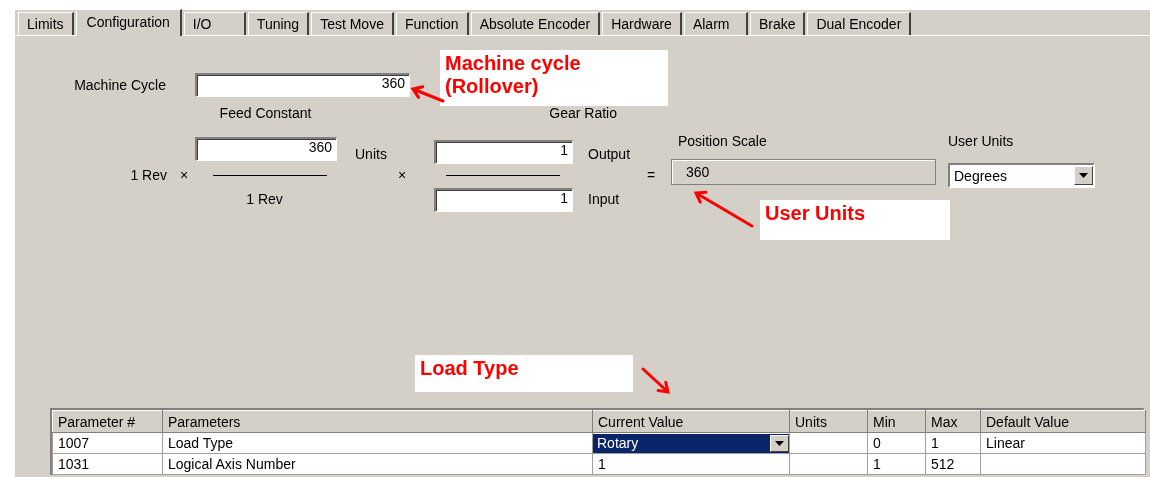 The width and height of the screenshot is (1150, 477). I want to click on column-header: Min, so click(896, 421).